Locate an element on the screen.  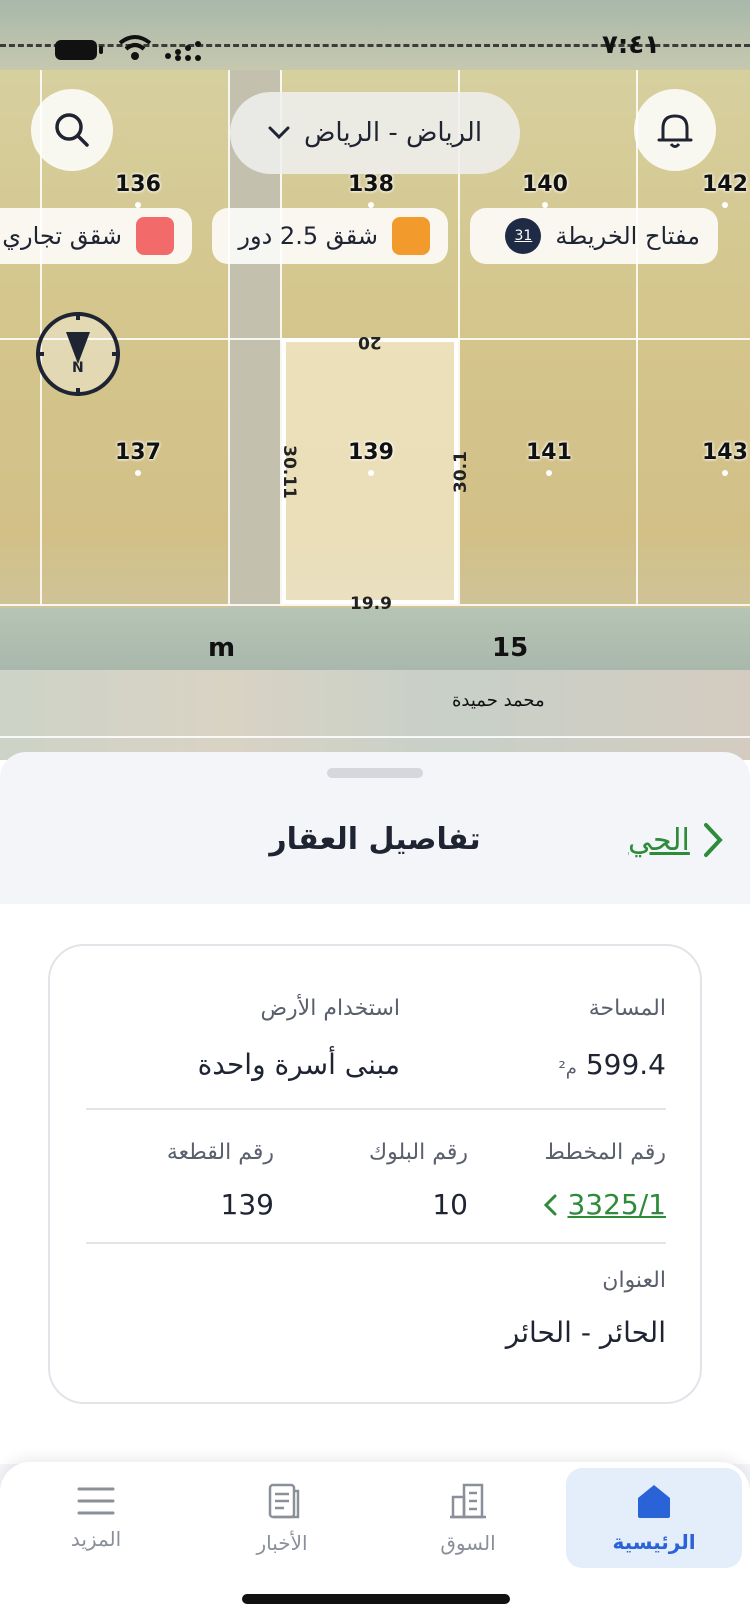
land-use-label: استخدام الأرض is located at coordinates (330, 1008).